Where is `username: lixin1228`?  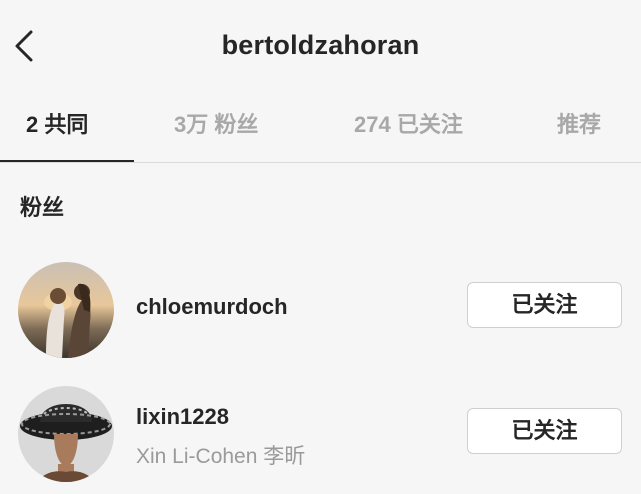 username: lixin1228 is located at coordinates (182, 417).